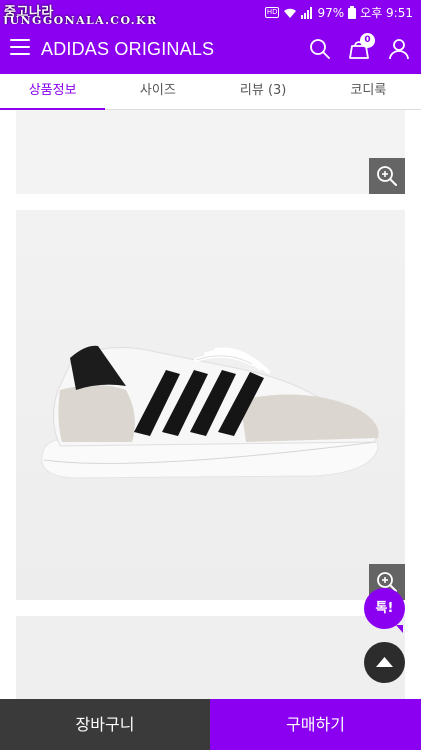 The image size is (421, 750). Describe the element at coordinates (331, 12) in the screenshot. I see `battery-percent: 97%` at that location.